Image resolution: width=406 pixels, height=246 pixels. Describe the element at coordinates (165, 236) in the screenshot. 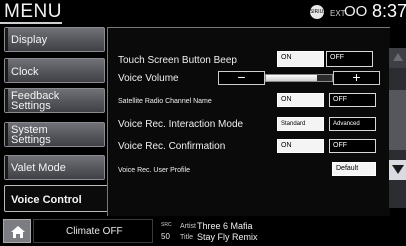

I see `channel-number: 50` at that location.